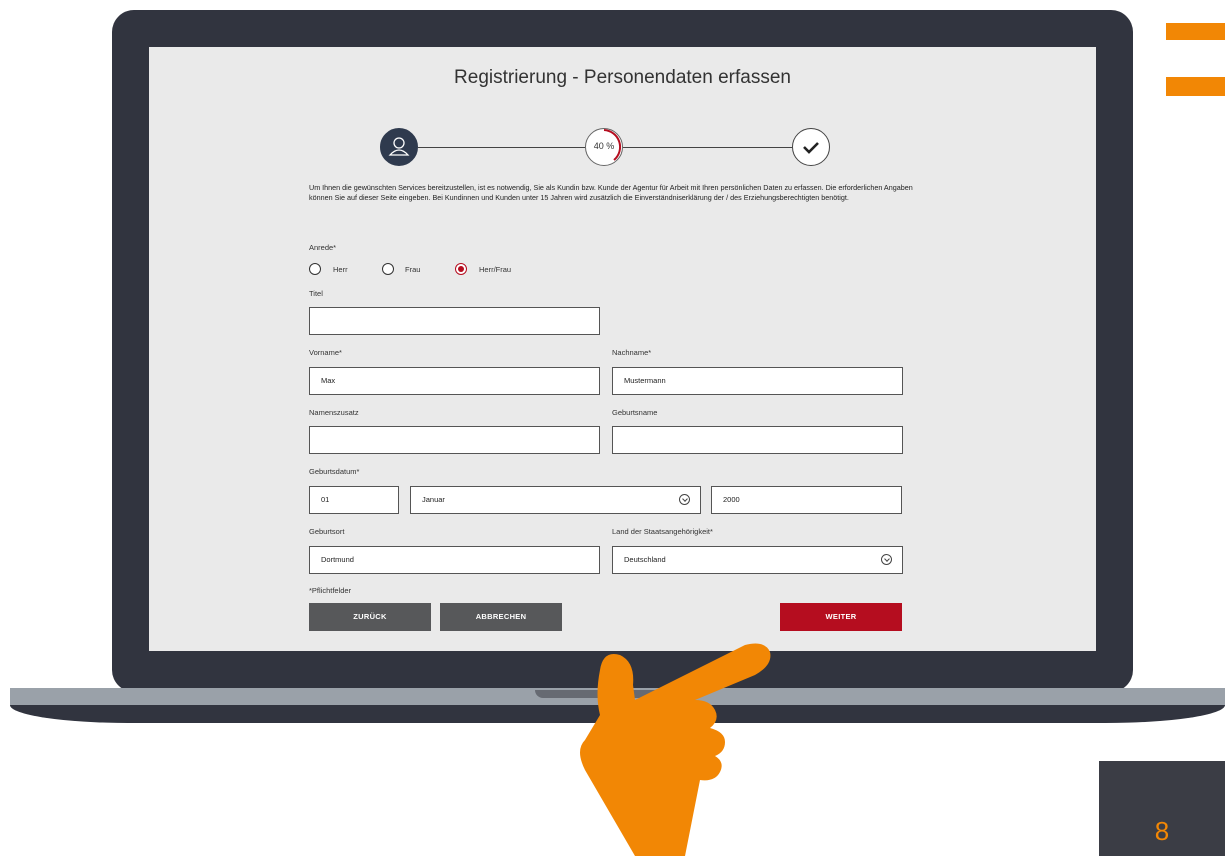 This screenshot has width=1225, height=856. I want to click on geburtsname-input, so click(757, 440).